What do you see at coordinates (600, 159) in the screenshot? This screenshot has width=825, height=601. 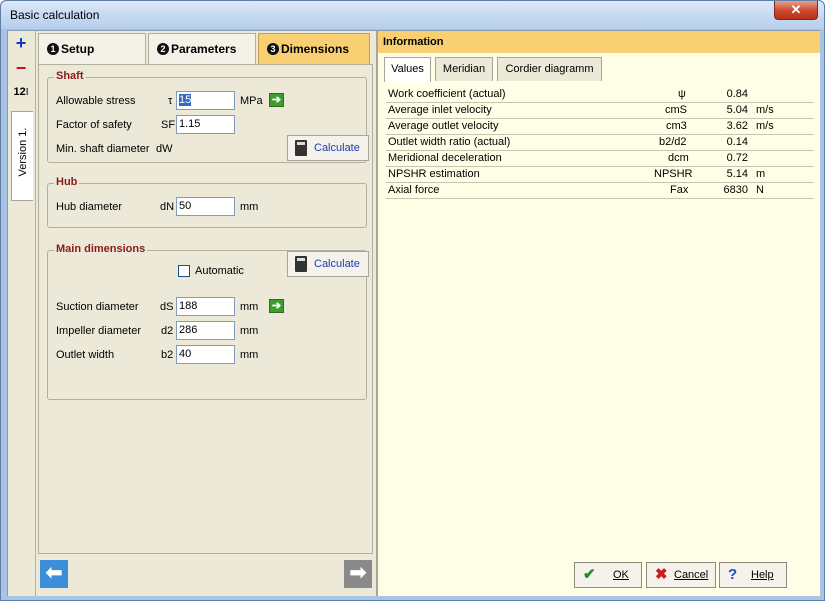 I see `table-row: Meridional deceleration dcm 0.72` at bounding box center [600, 159].